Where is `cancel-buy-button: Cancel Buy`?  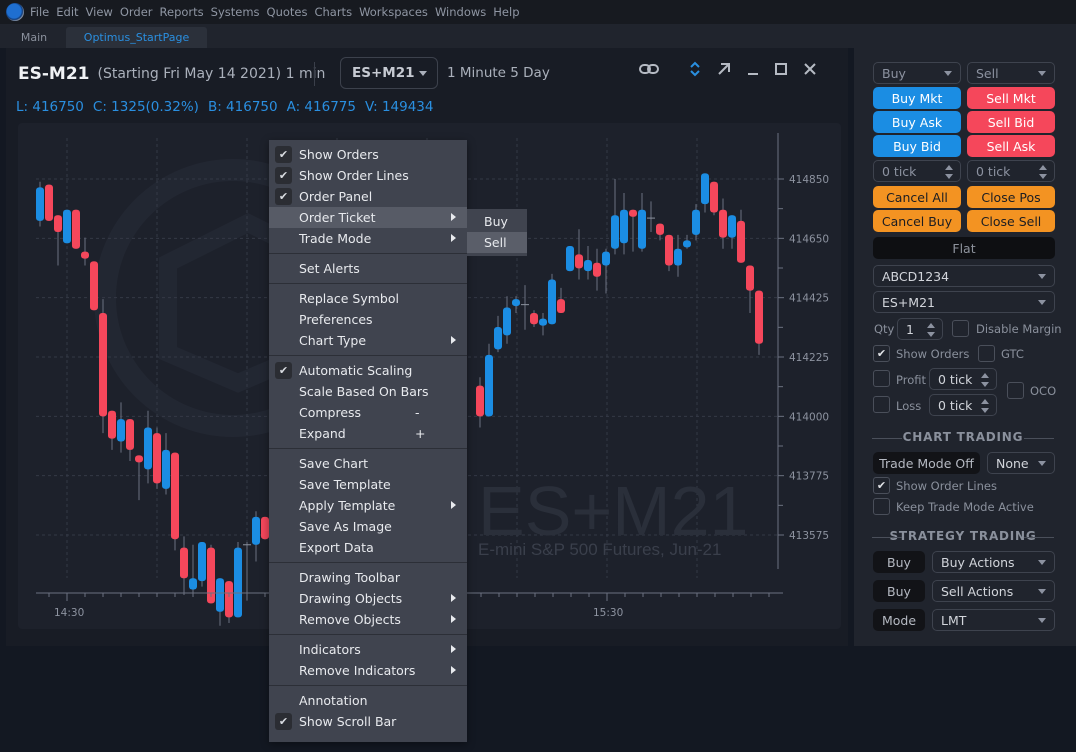 cancel-buy-button: Cancel Buy is located at coordinates (917, 221).